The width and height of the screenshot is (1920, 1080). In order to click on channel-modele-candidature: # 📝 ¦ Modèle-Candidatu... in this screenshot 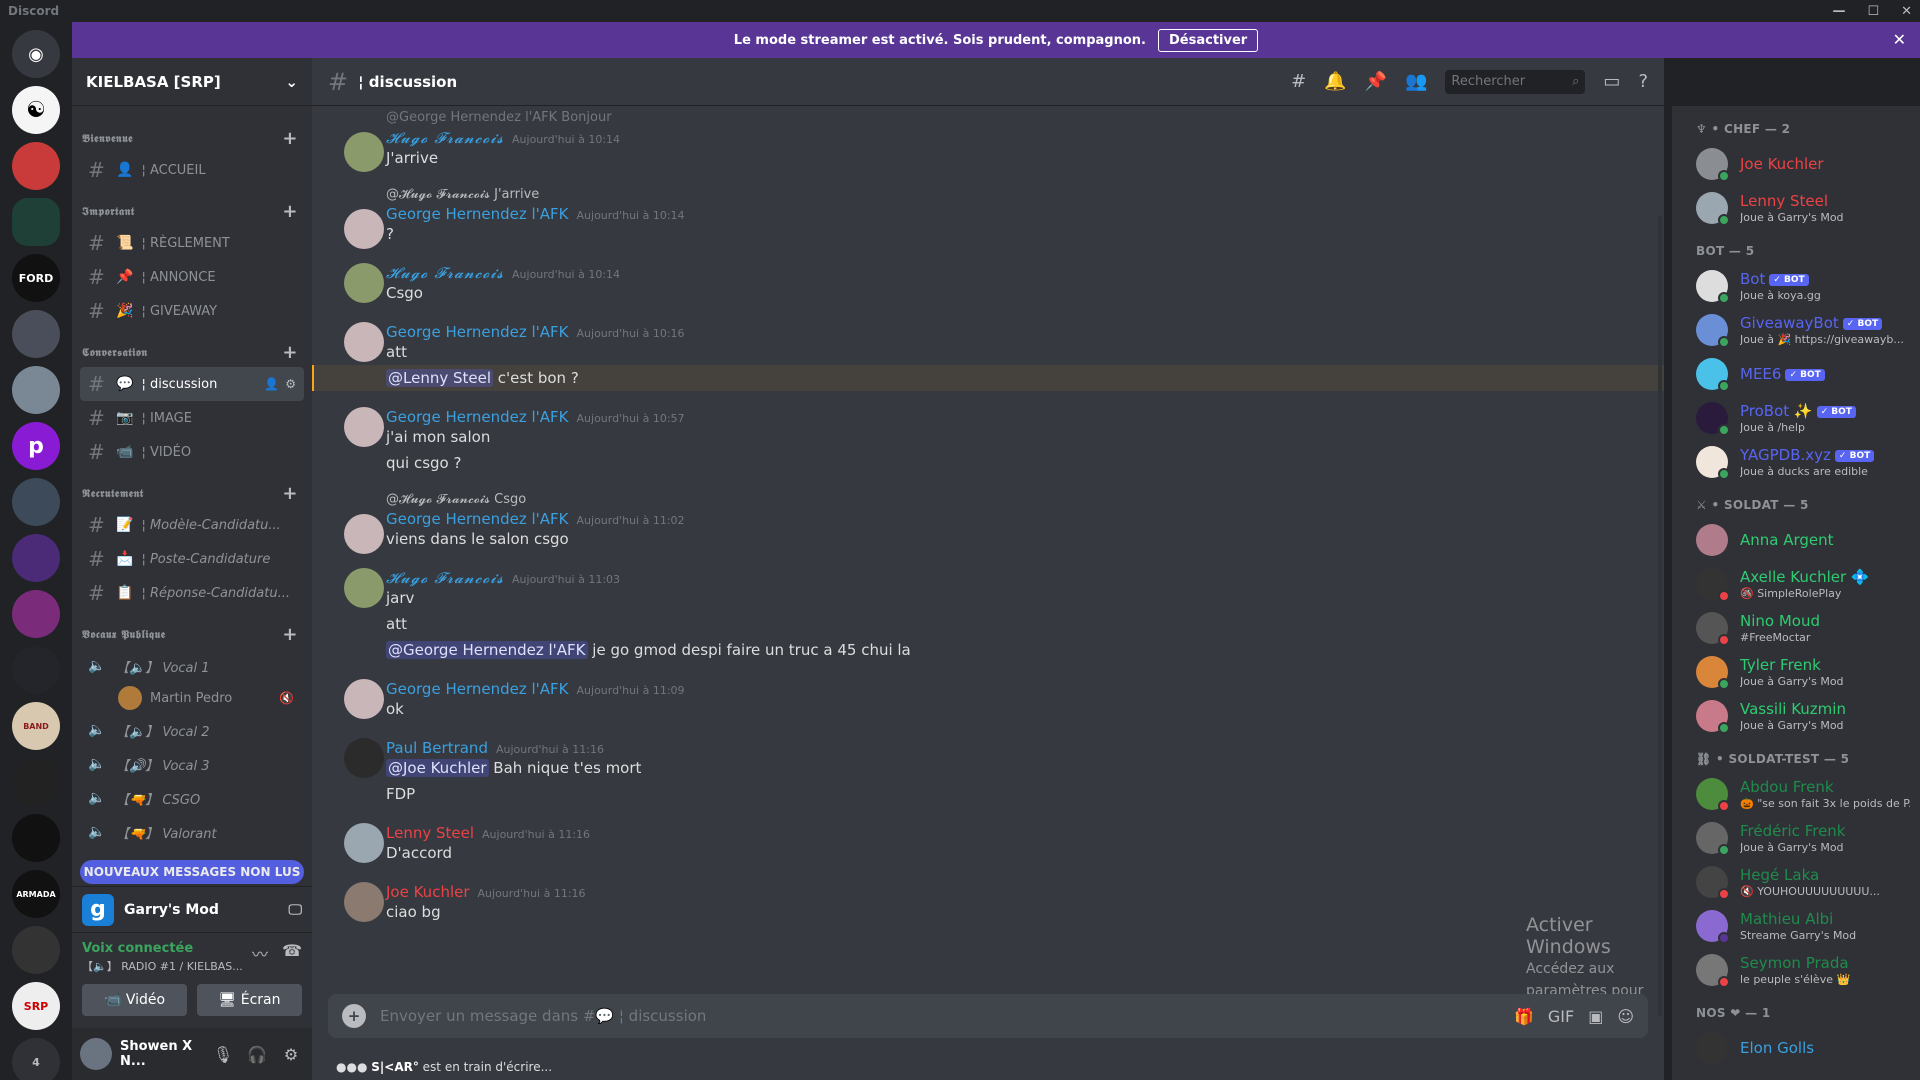, I will do `click(192, 525)`.